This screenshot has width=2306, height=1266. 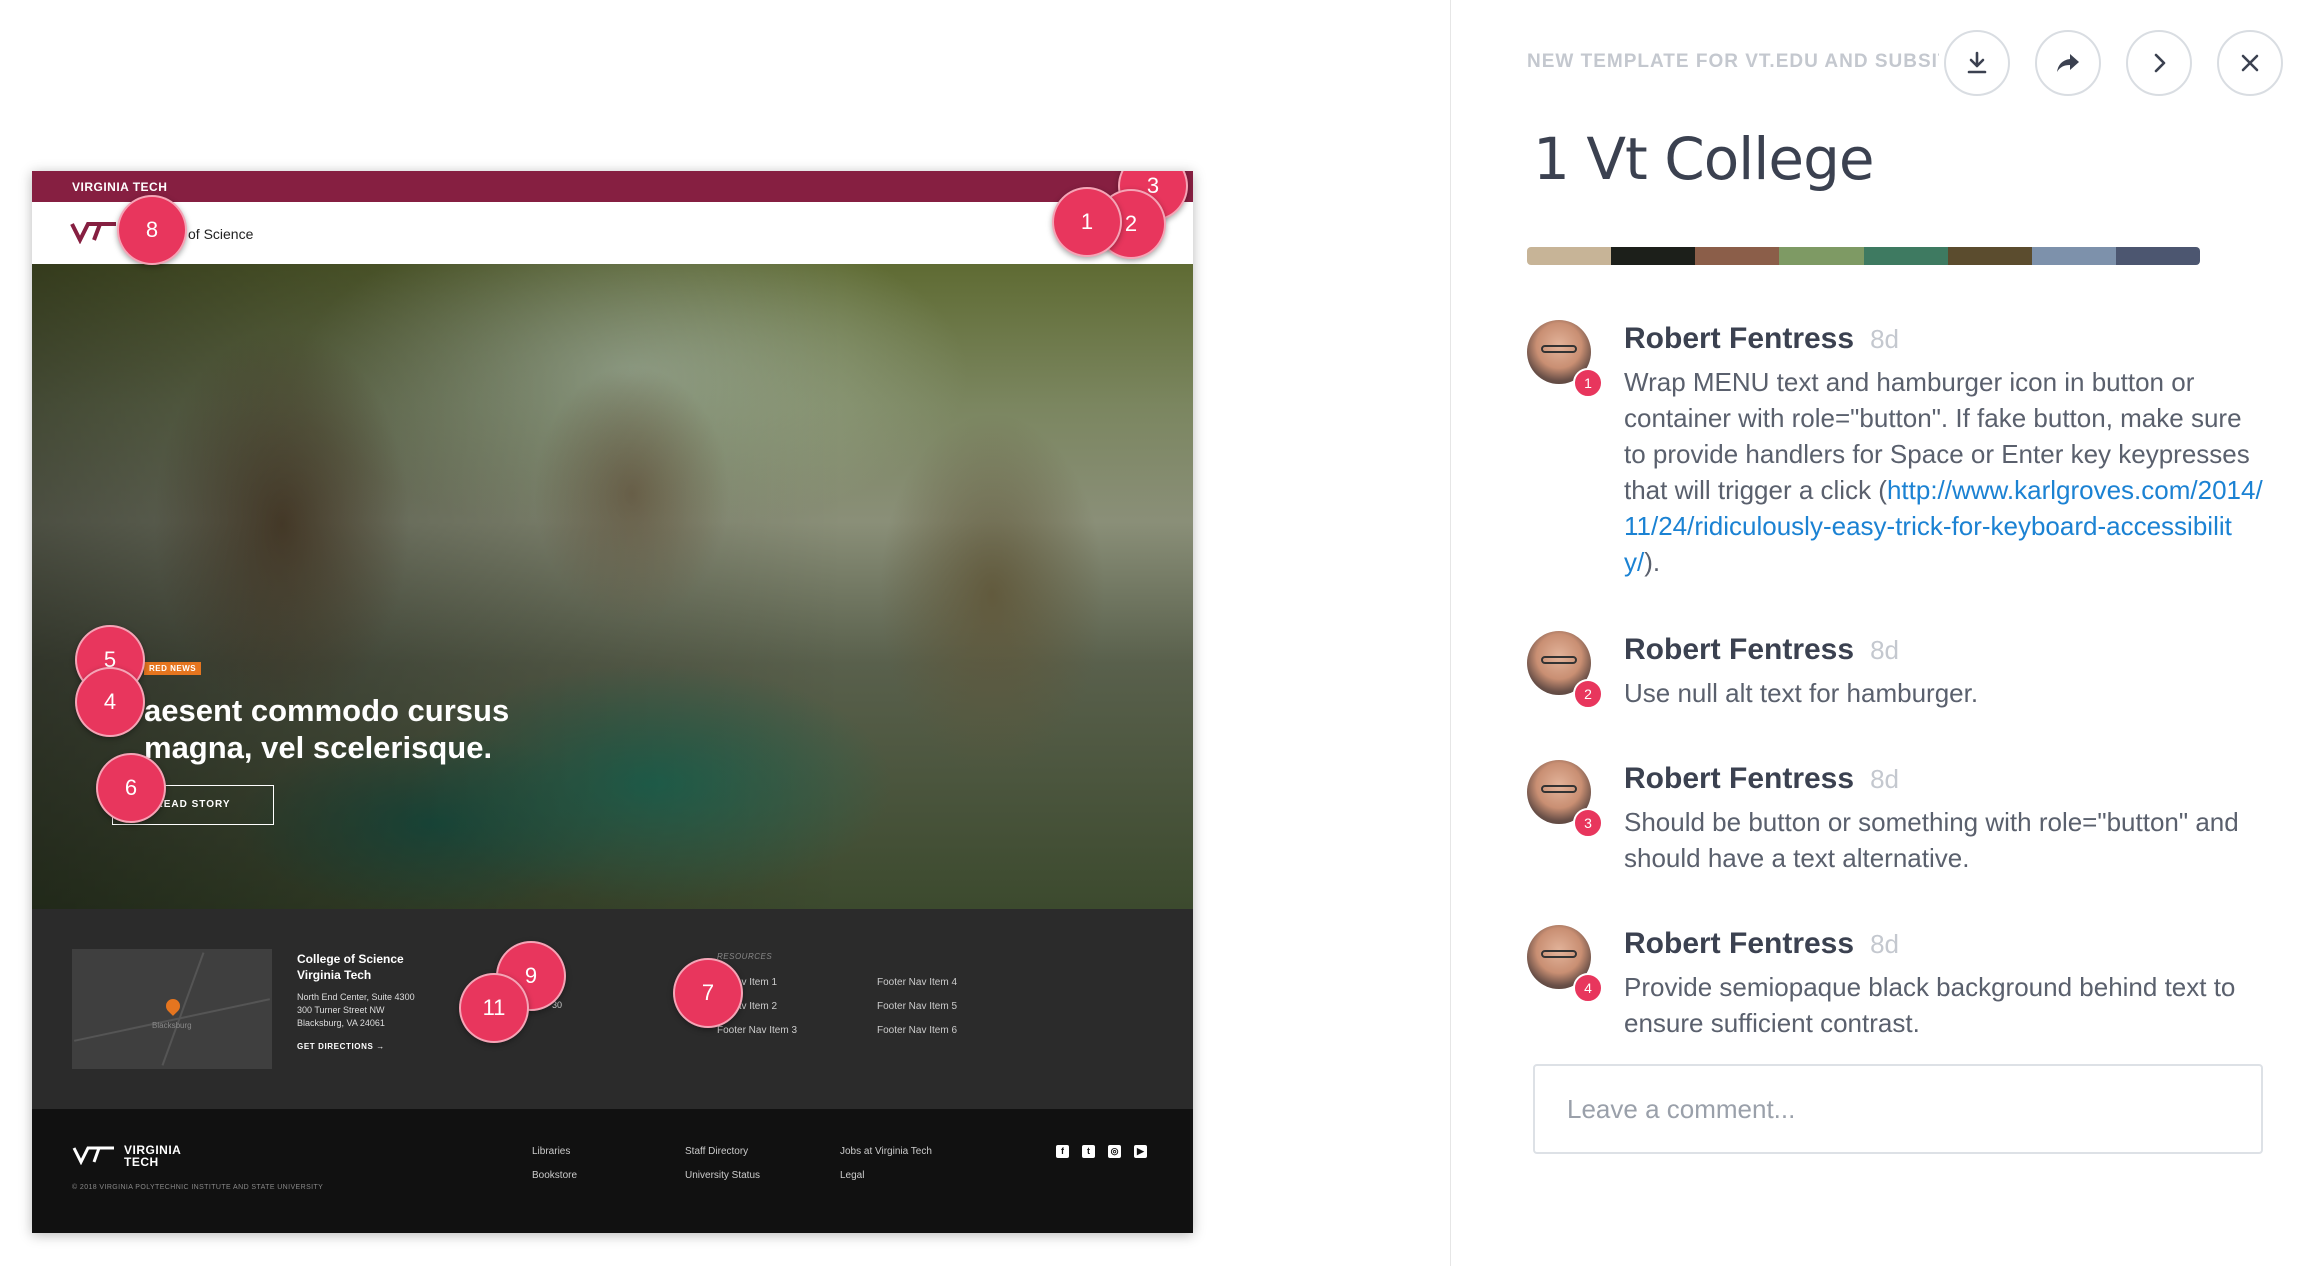 I want to click on project-title: NEW TEMPLATE FOR VT.EDU AND SUBSITES, so click(x=1733, y=61).